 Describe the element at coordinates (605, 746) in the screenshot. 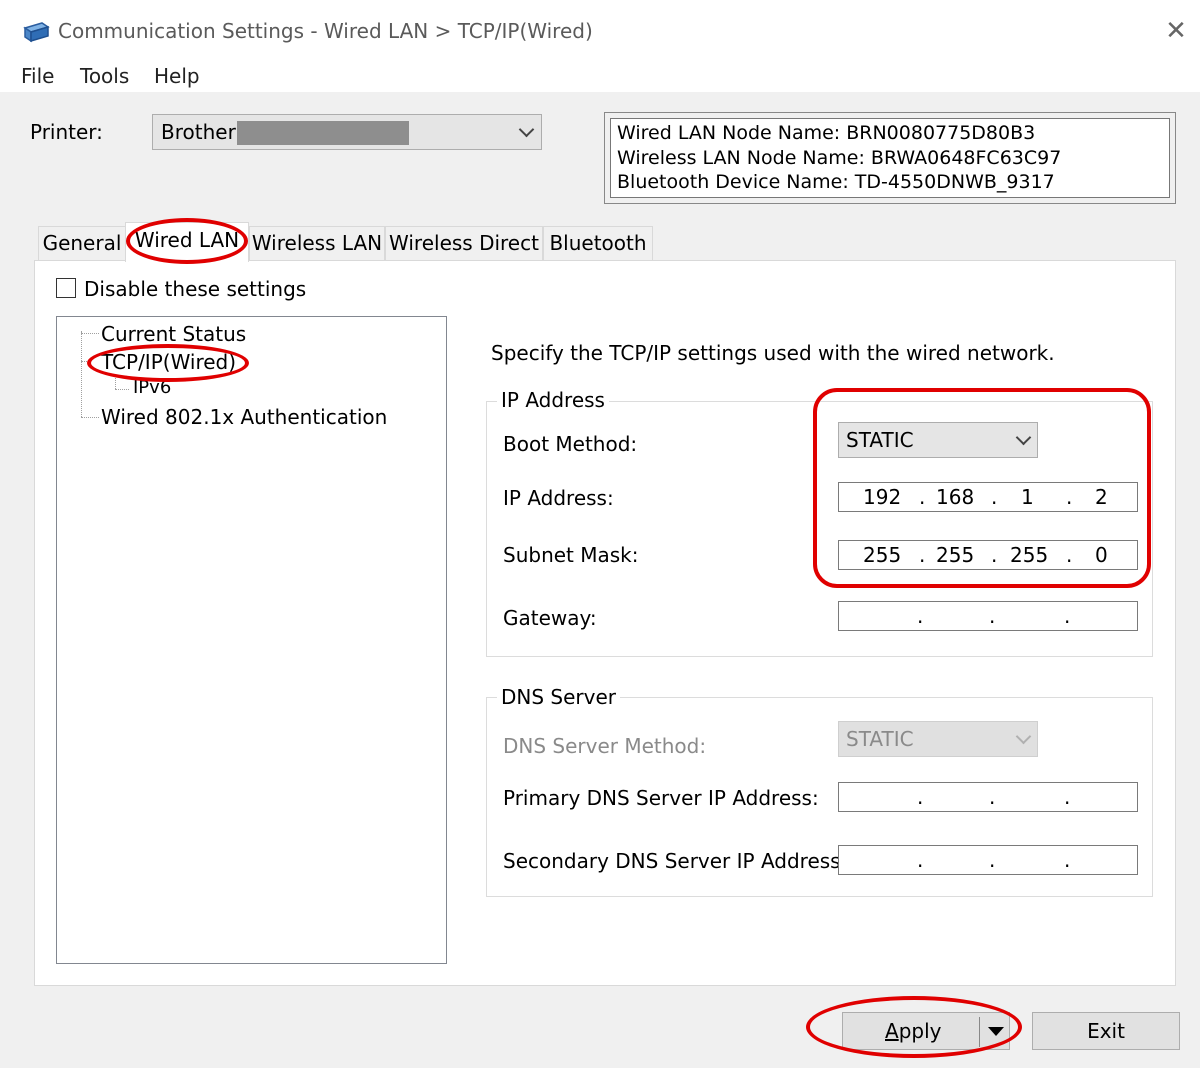

I see `dns-method-label: DNS Server Method:` at that location.